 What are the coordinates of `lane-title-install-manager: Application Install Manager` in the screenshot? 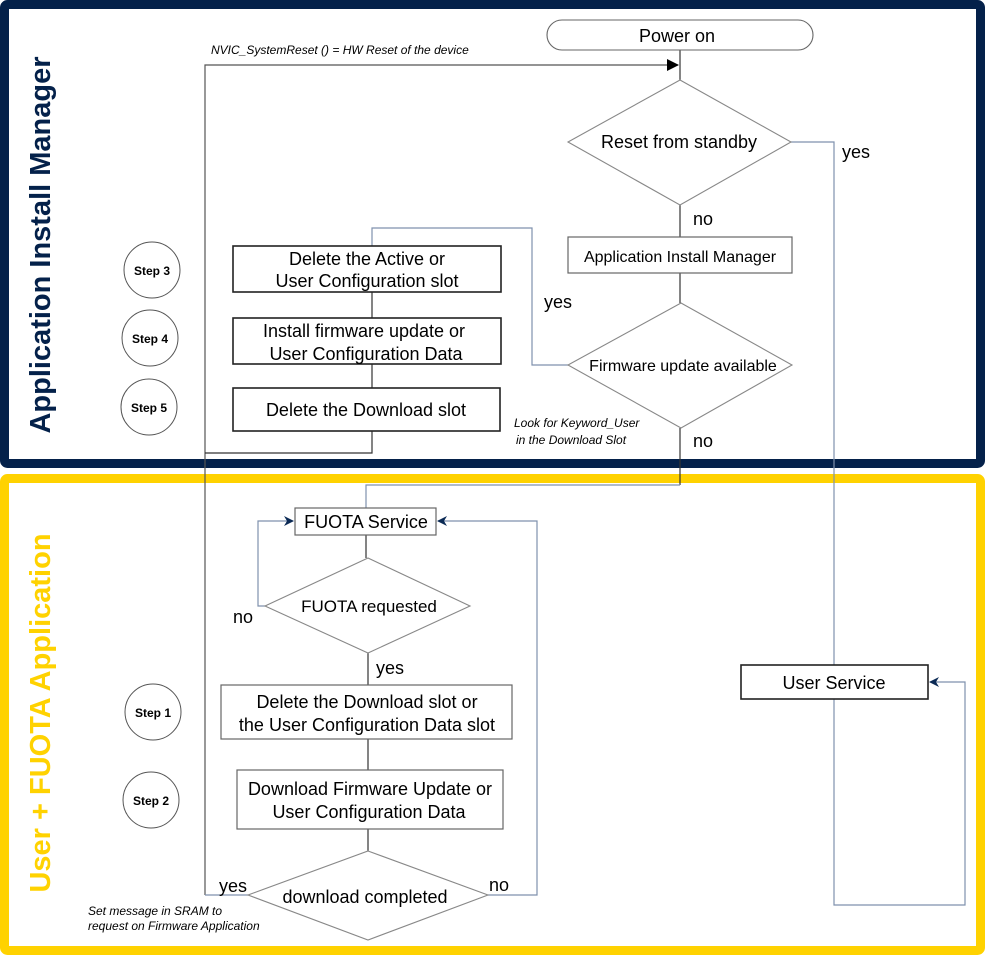 It's located at (41, 244).